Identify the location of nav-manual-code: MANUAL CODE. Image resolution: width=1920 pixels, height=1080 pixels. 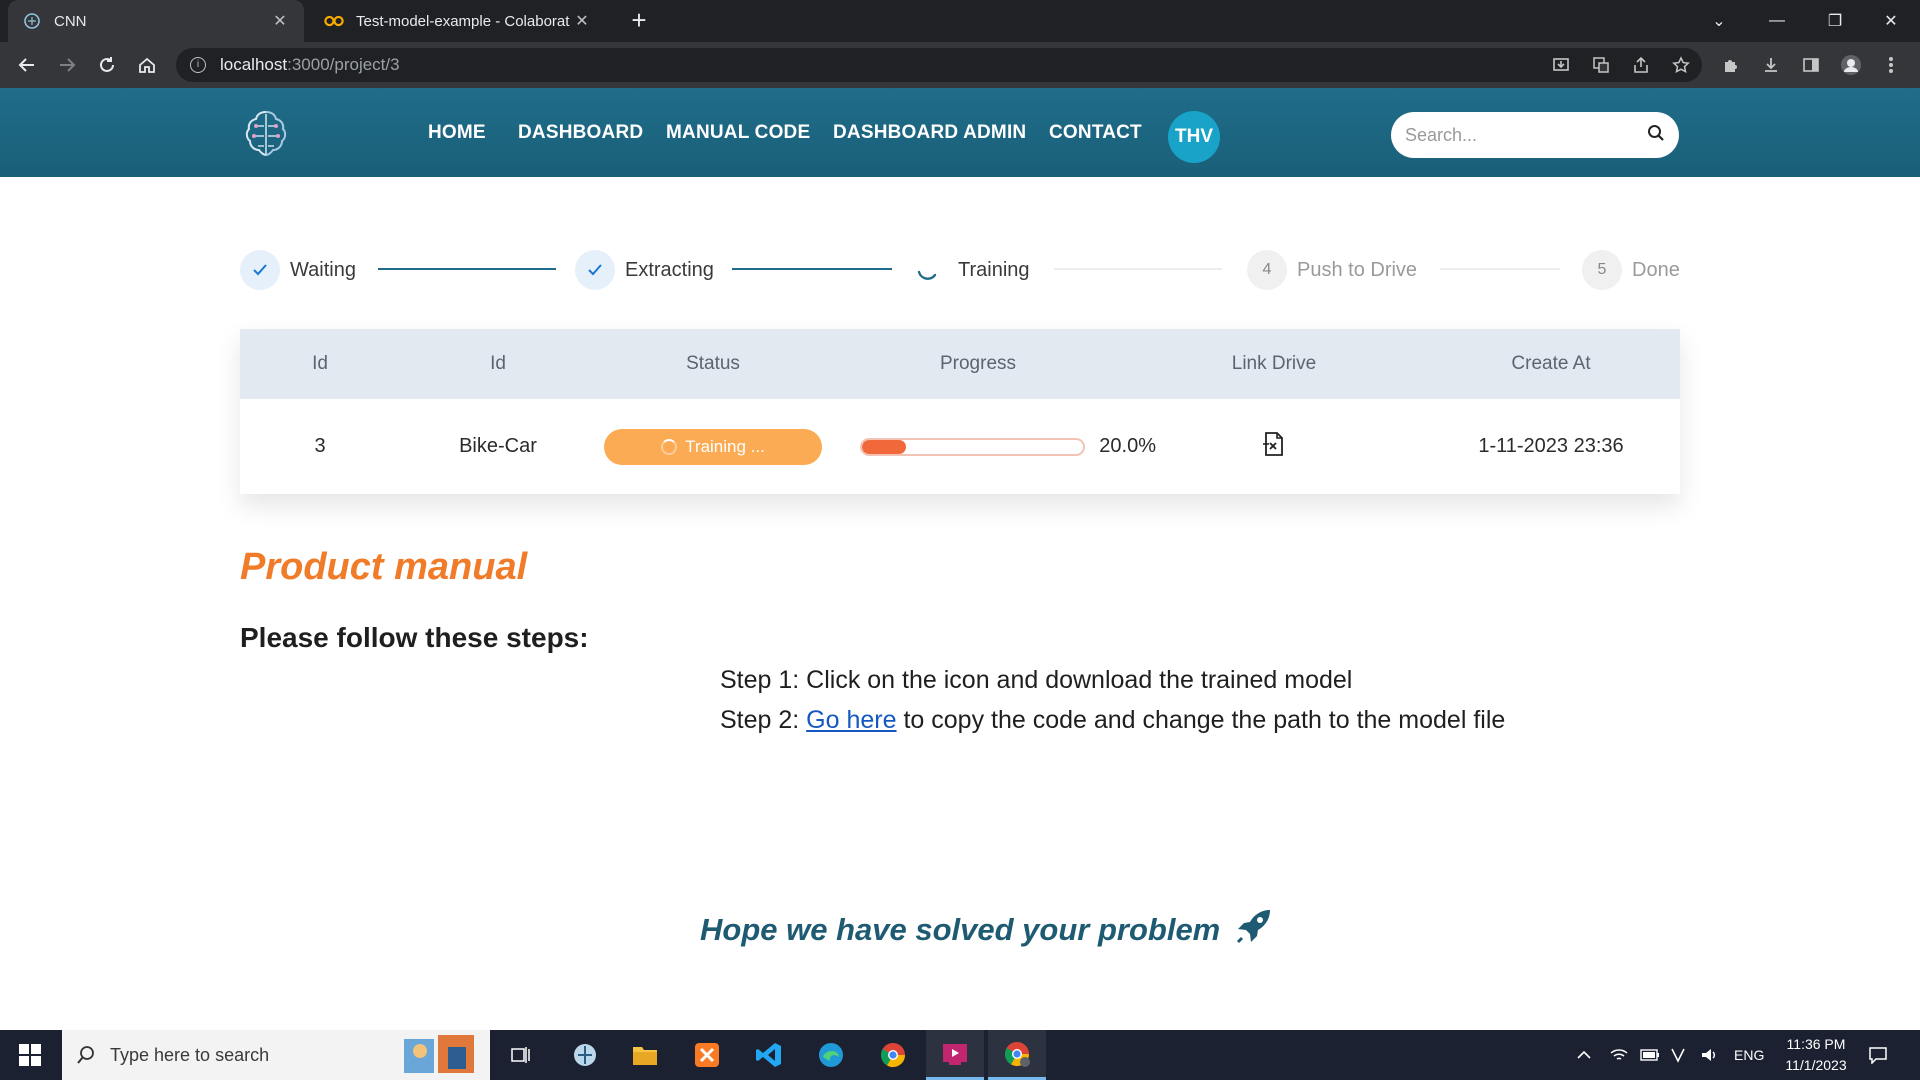
(738, 133).